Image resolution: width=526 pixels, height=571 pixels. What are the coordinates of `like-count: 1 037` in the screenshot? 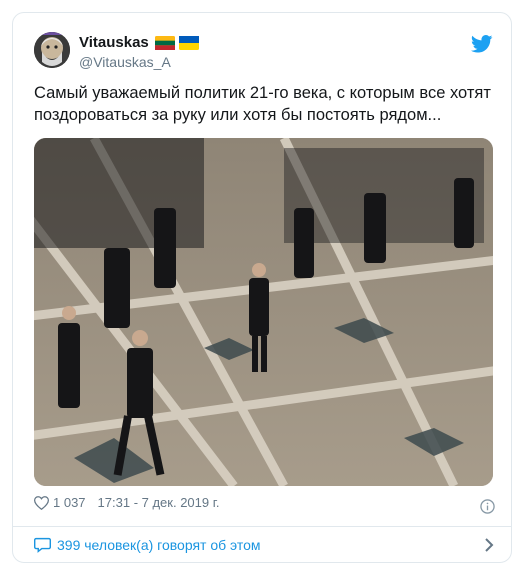 It's located at (69, 502).